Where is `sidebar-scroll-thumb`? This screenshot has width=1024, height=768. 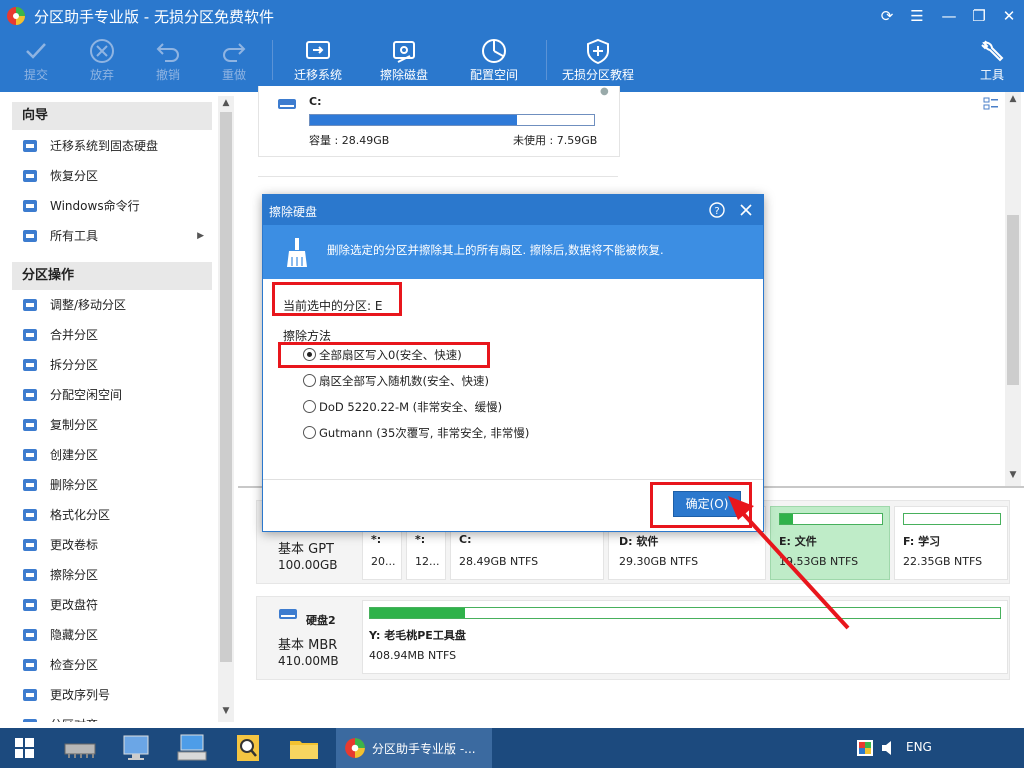 sidebar-scroll-thumb is located at coordinates (226, 387).